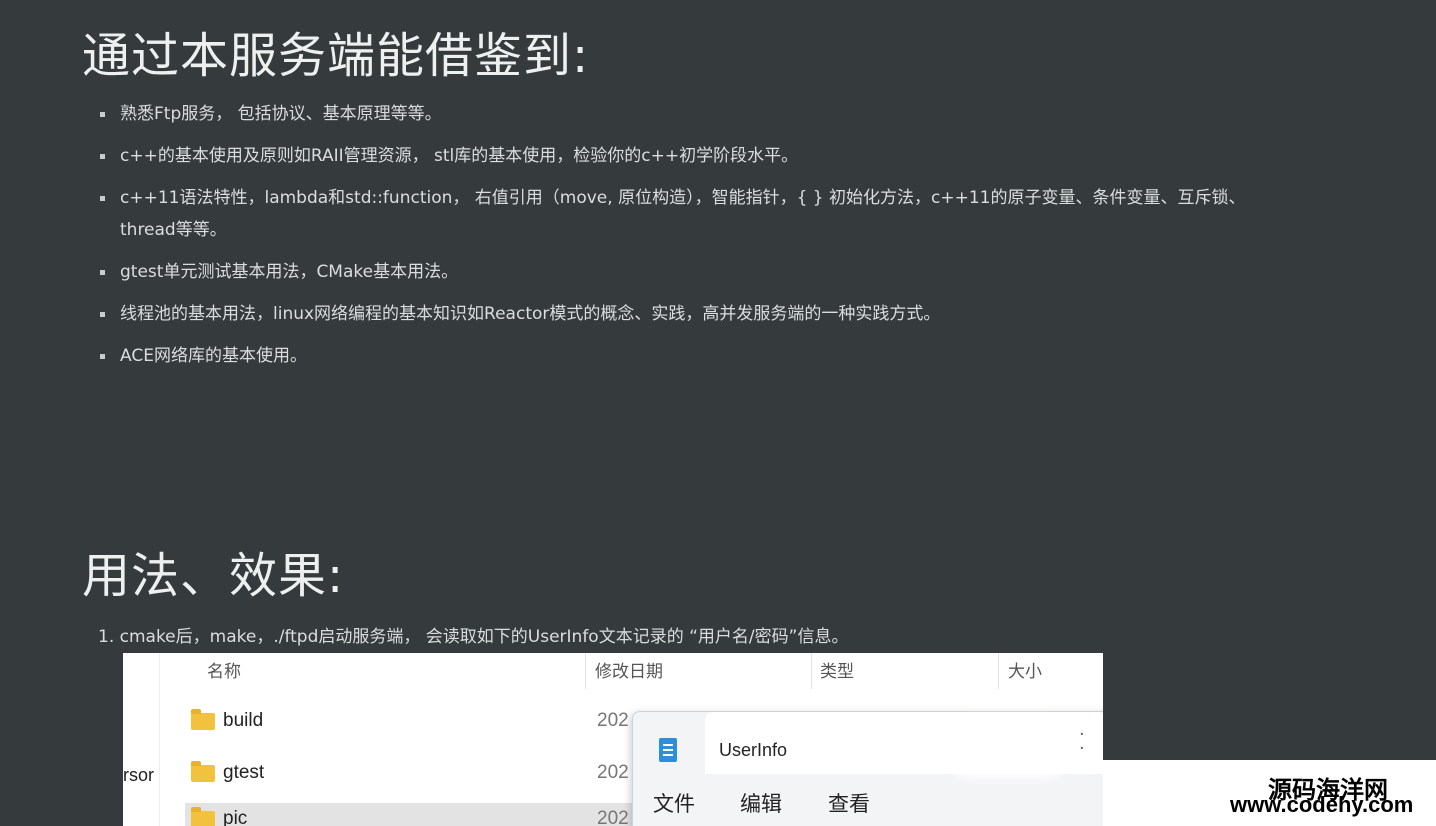 This screenshot has height=826, width=1436. What do you see at coordinates (1025, 669) in the screenshot?
I see `column-header-size: 大小` at bounding box center [1025, 669].